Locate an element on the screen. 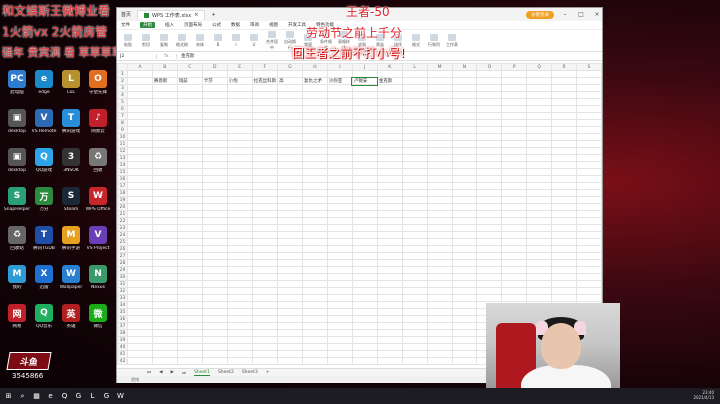 This screenshot has height=404, width=720. row-header: 13 is located at coordinates (122, 158).